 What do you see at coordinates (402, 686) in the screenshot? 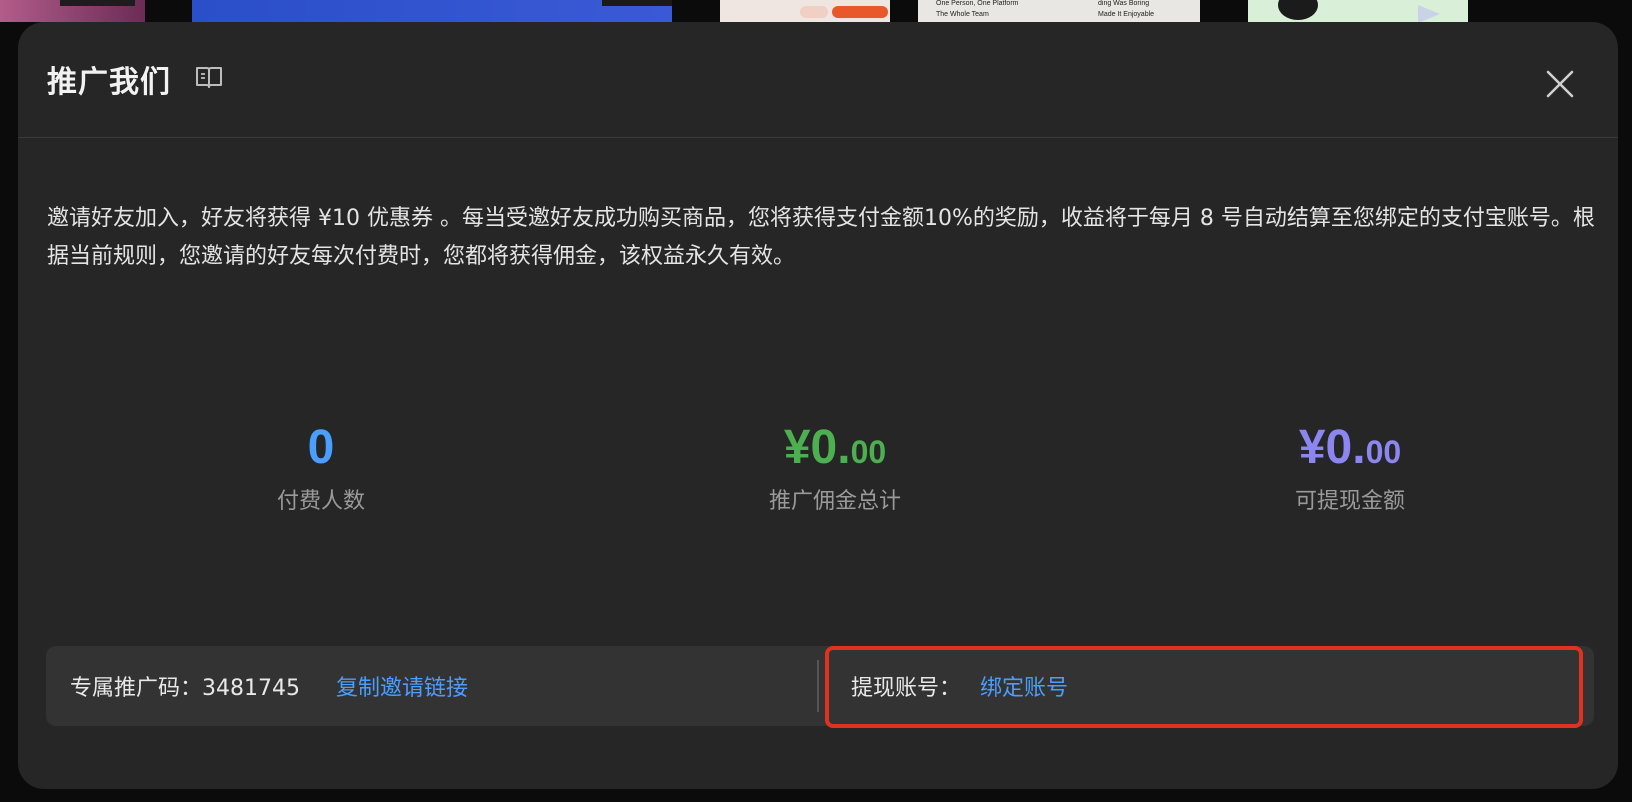
I see `copy-invite-link: 复制邀请链接` at bounding box center [402, 686].